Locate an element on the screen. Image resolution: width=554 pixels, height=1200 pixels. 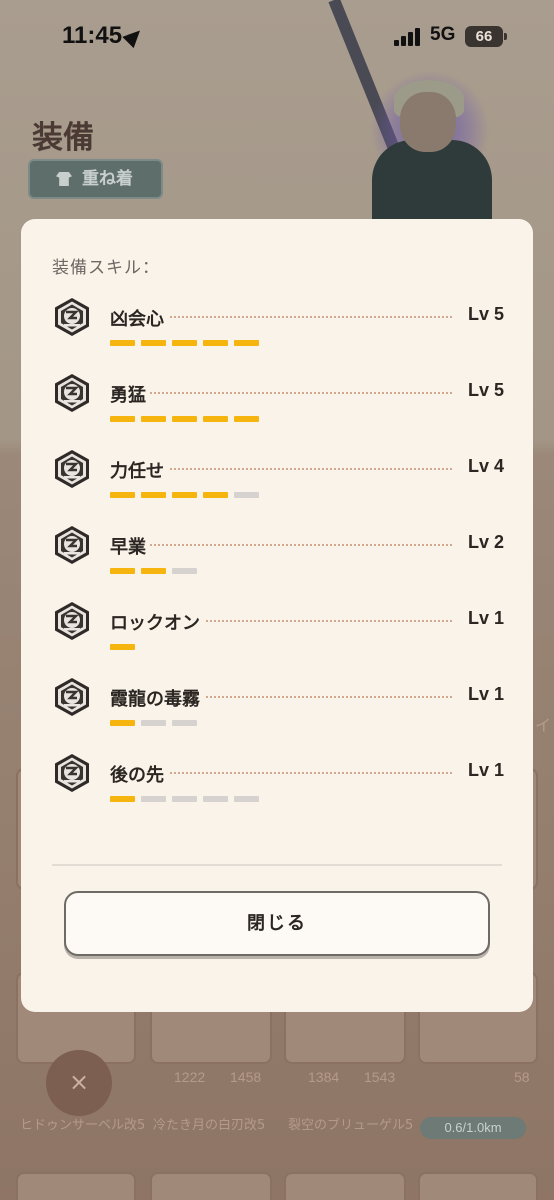
skill-name: 凶会心 is located at coordinates (139, 318).